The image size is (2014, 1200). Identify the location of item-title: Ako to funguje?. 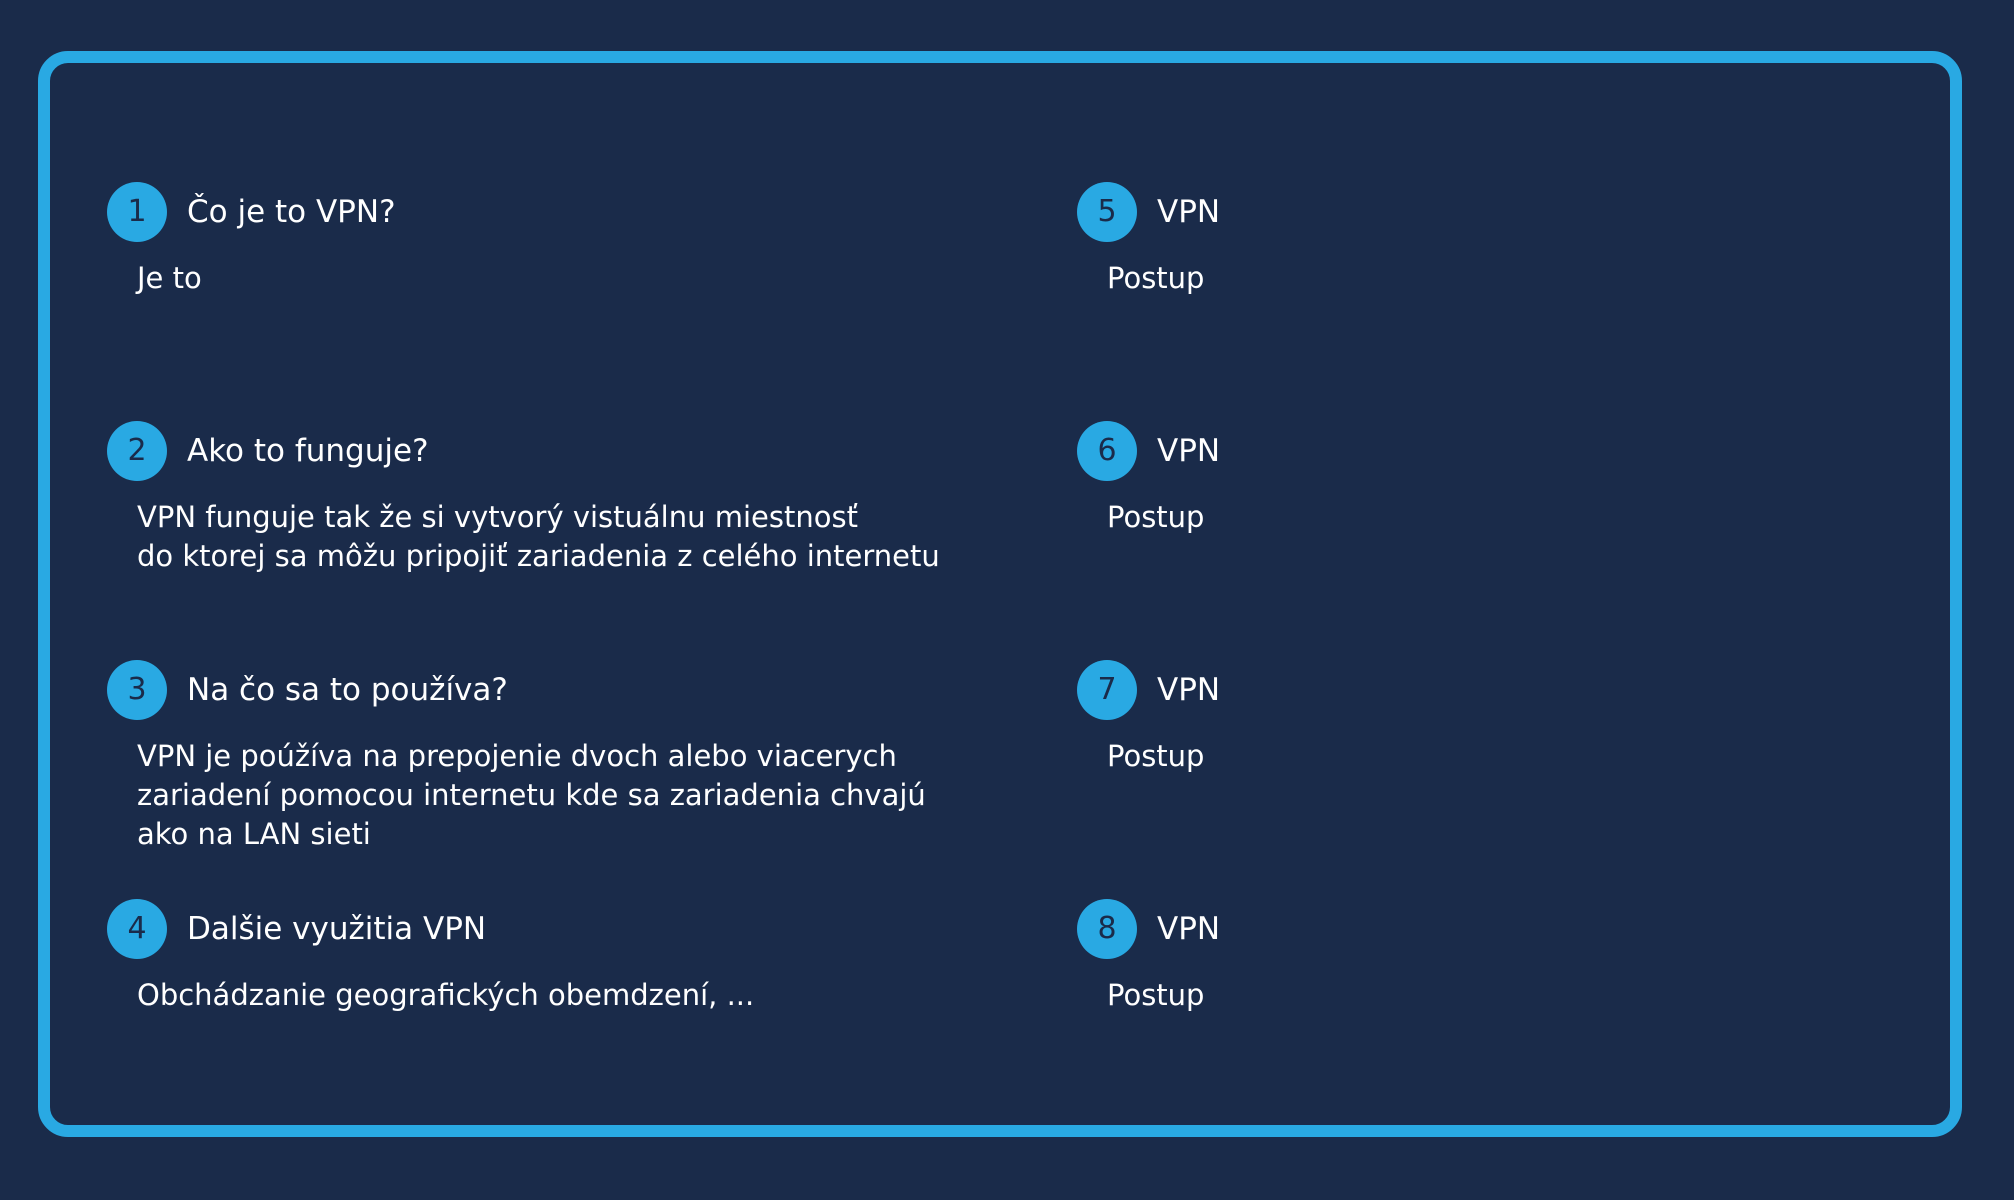
(308, 451).